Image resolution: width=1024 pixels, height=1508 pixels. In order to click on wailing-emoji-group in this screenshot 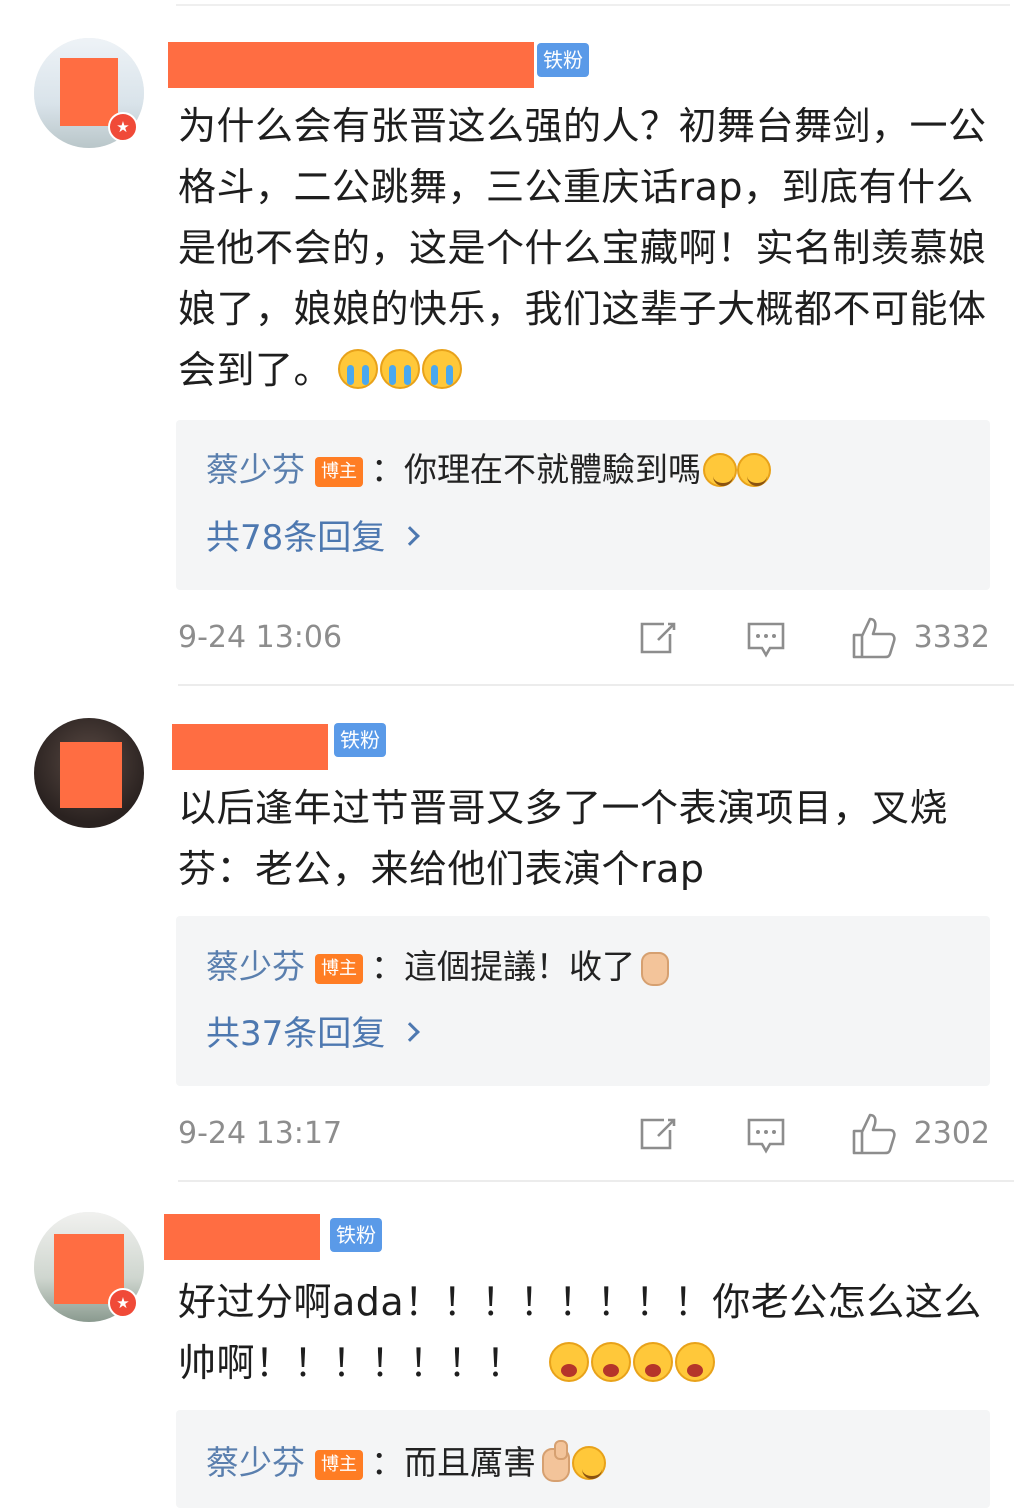, I will do `click(631, 1362)`.